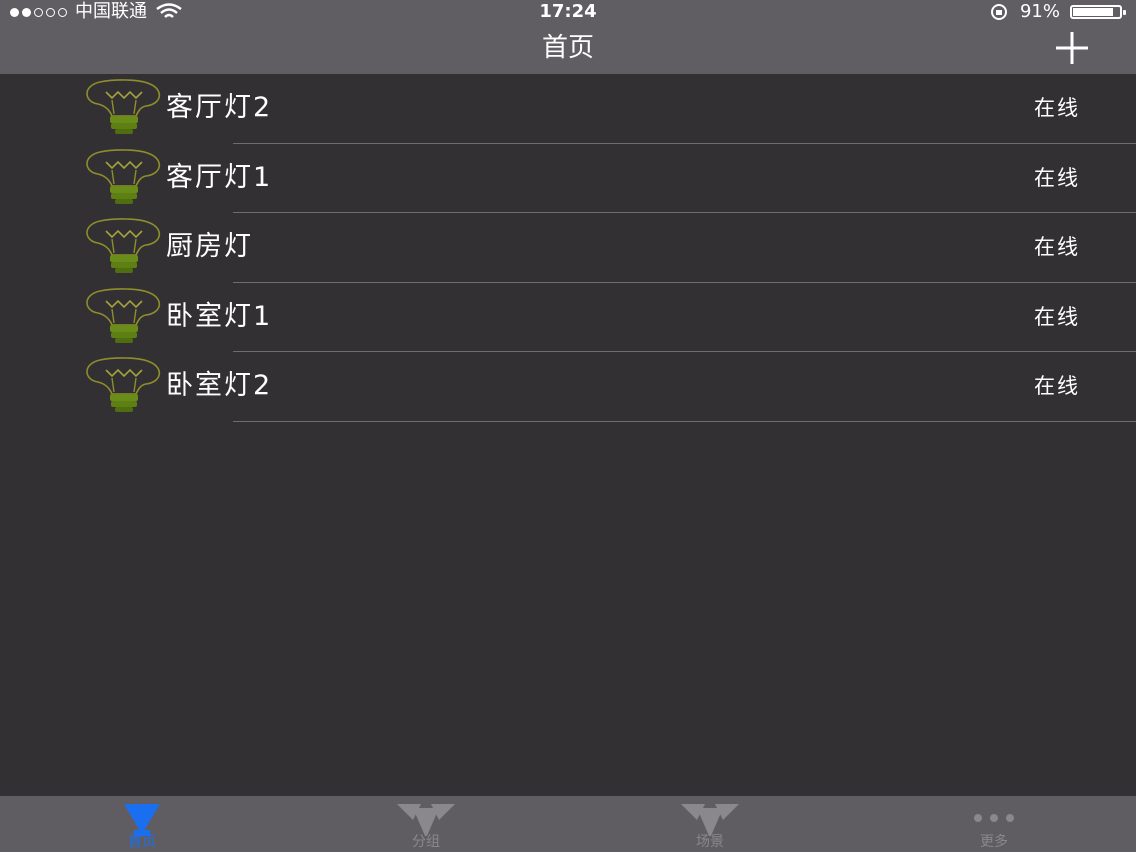 The height and width of the screenshot is (852, 1136). Describe the element at coordinates (568, 387) in the screenshot. I see `device-row: 卧室灯2 在线` at that location.